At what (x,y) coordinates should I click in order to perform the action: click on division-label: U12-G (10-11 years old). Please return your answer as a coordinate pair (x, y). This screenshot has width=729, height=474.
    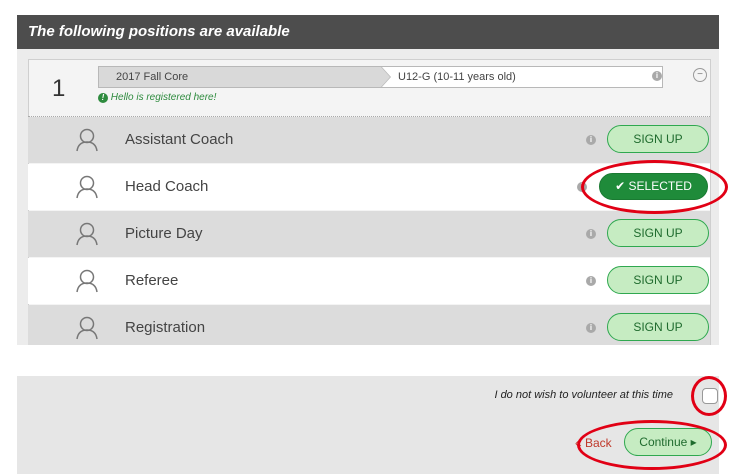
    Looking at the image, I should click on (457, 77).